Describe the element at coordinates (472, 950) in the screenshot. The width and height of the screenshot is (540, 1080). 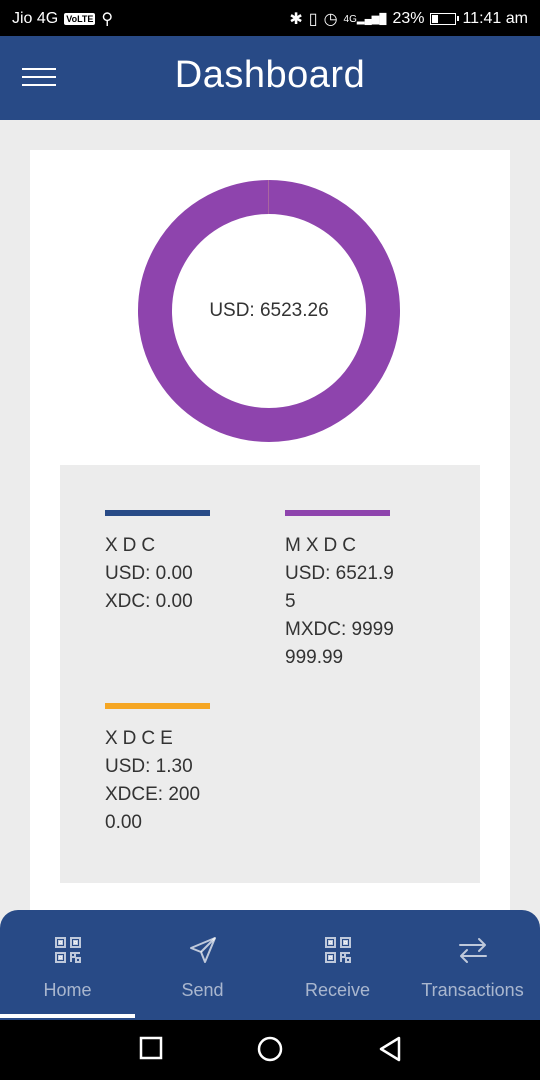
I see `swap-icon` at that location.